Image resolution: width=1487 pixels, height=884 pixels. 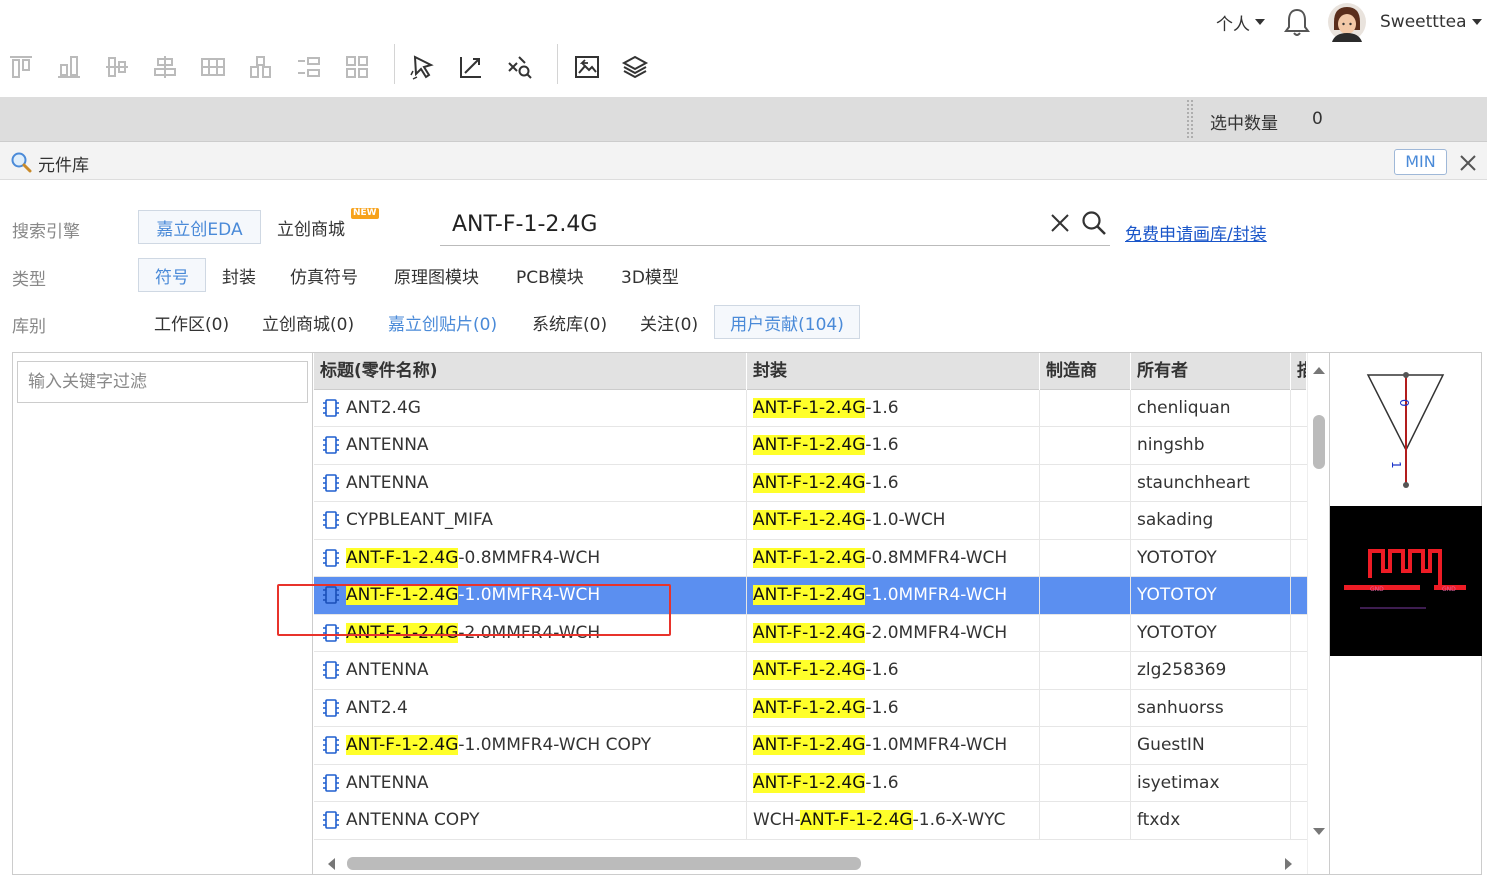 What do you see at coordinates (604, 863) in the screenshot?
I see `horizontal-scroll-thumb` at bounding box center [604, 863].